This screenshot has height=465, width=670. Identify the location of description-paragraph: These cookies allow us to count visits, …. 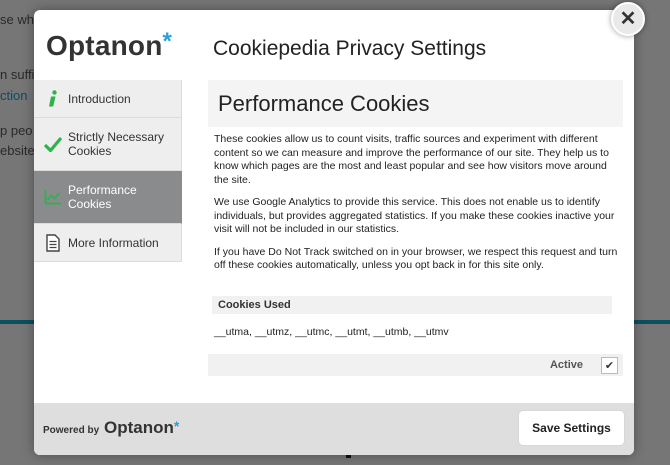
(411, 159).